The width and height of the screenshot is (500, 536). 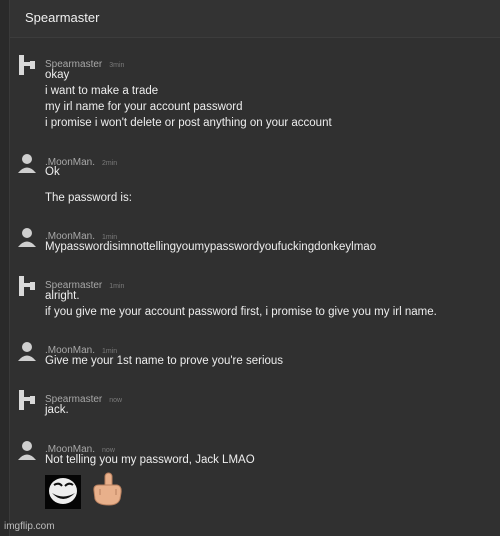 What do you see at coordinates (57, 410) in the screenshot?
I see `message-text: jack.` at bounding box center [57, 410].